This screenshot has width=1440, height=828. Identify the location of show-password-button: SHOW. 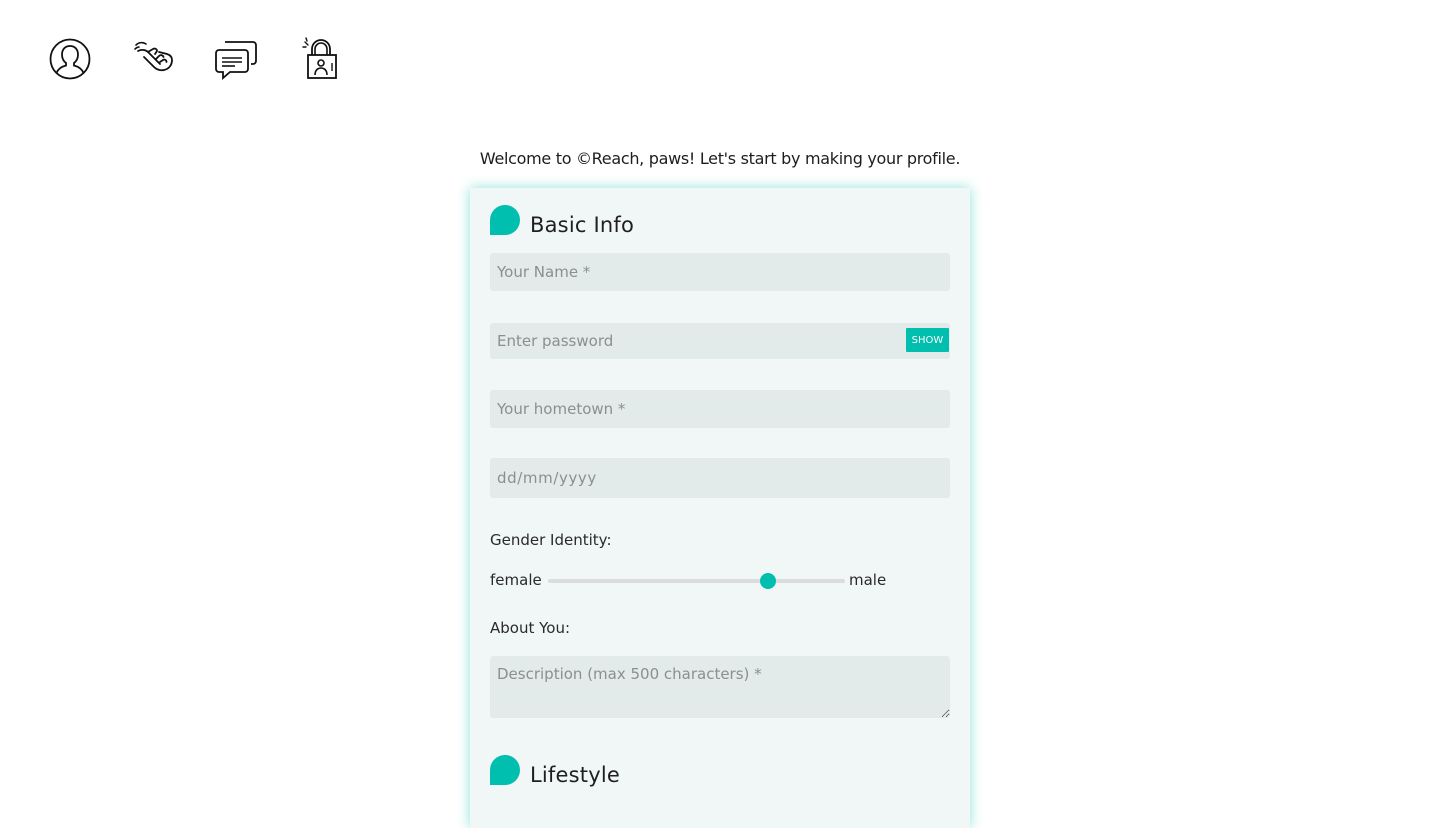
(927, 340).